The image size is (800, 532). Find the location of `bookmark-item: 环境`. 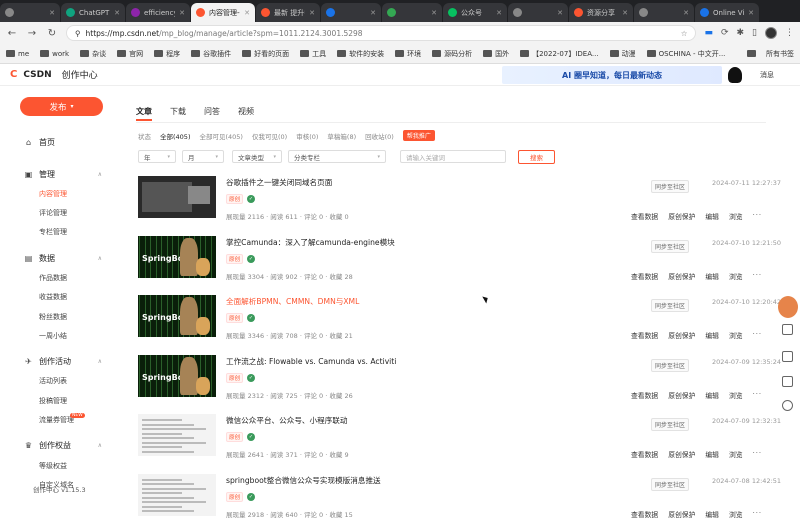

bookmark-item: 环境 is located at coordinates (408, 54).